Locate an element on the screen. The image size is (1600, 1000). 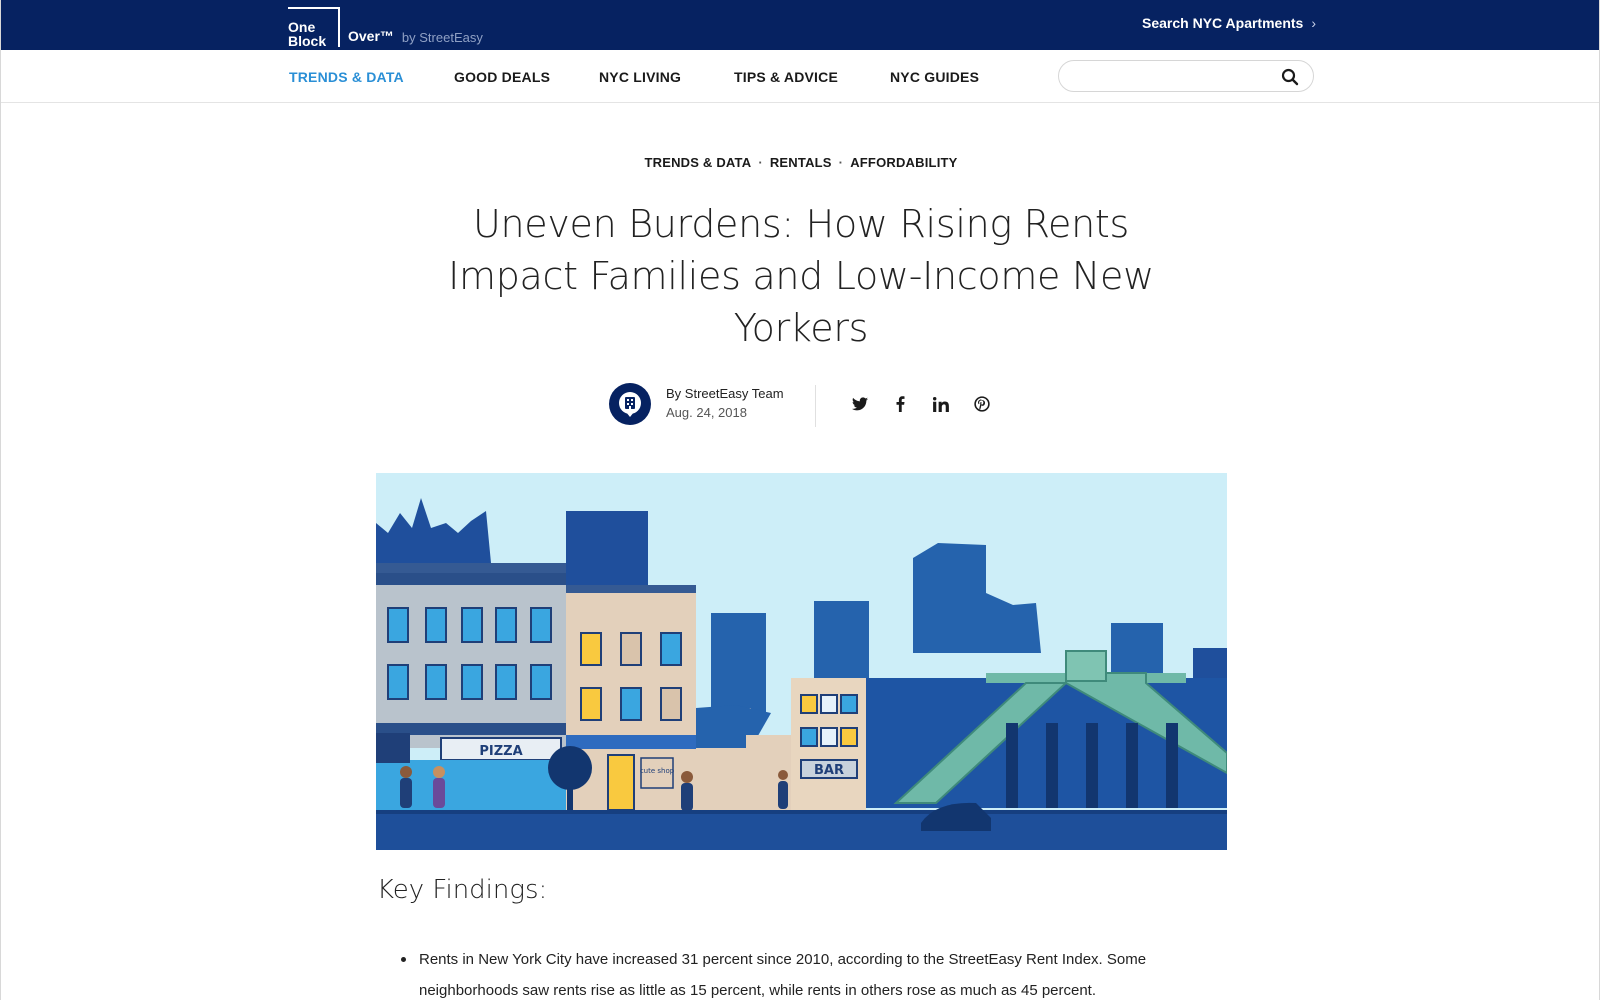
search-icon is located at coordinates (1290, 77).